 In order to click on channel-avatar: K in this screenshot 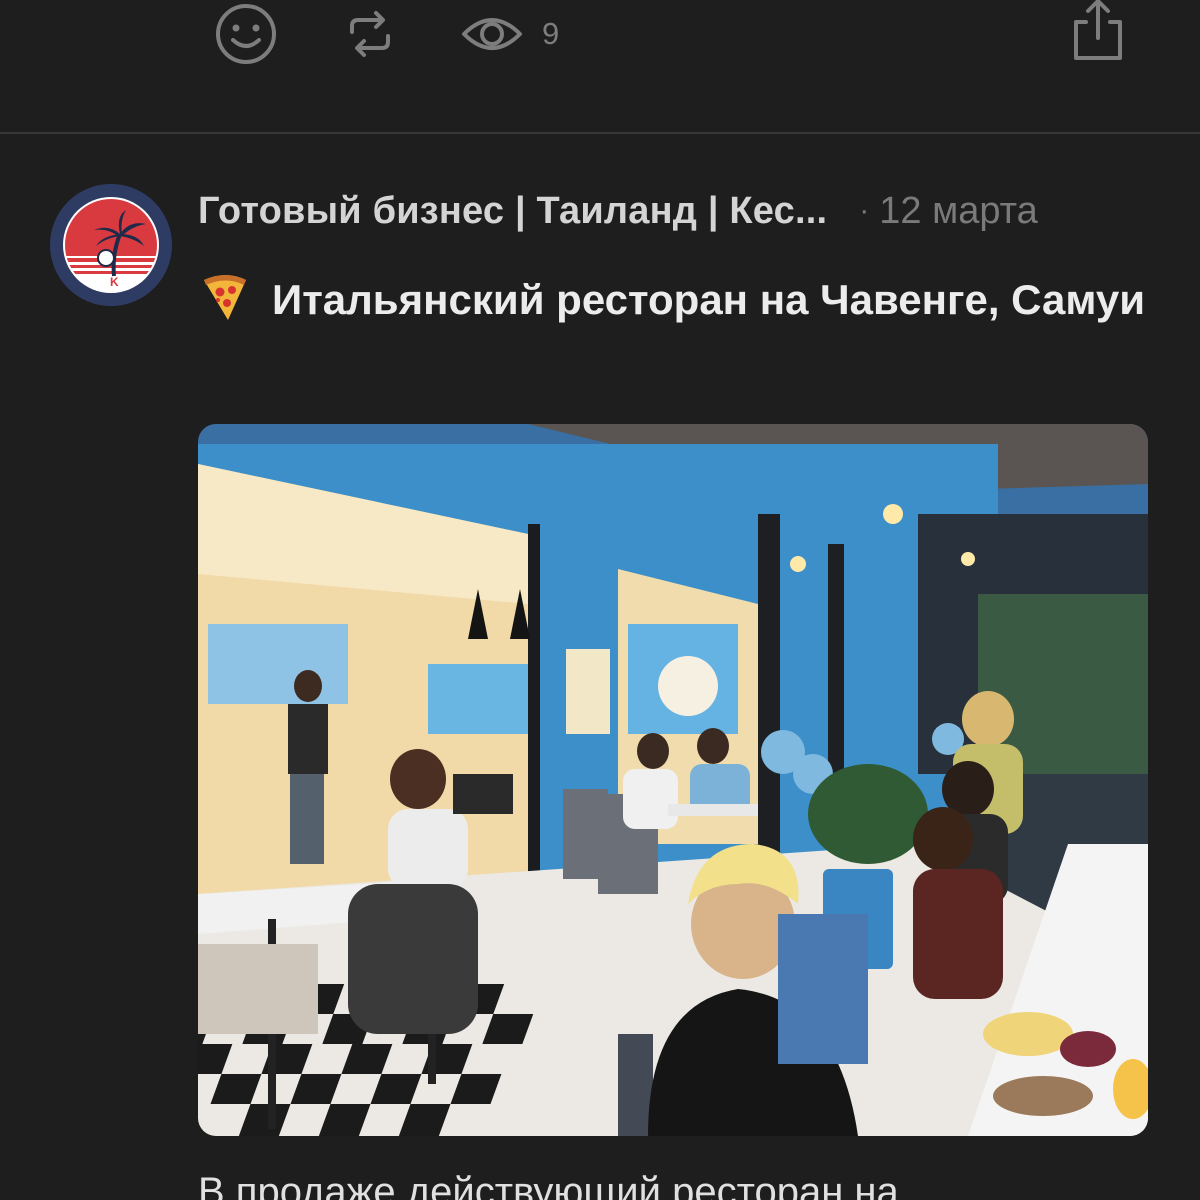, I will do `click(111, 245)`.